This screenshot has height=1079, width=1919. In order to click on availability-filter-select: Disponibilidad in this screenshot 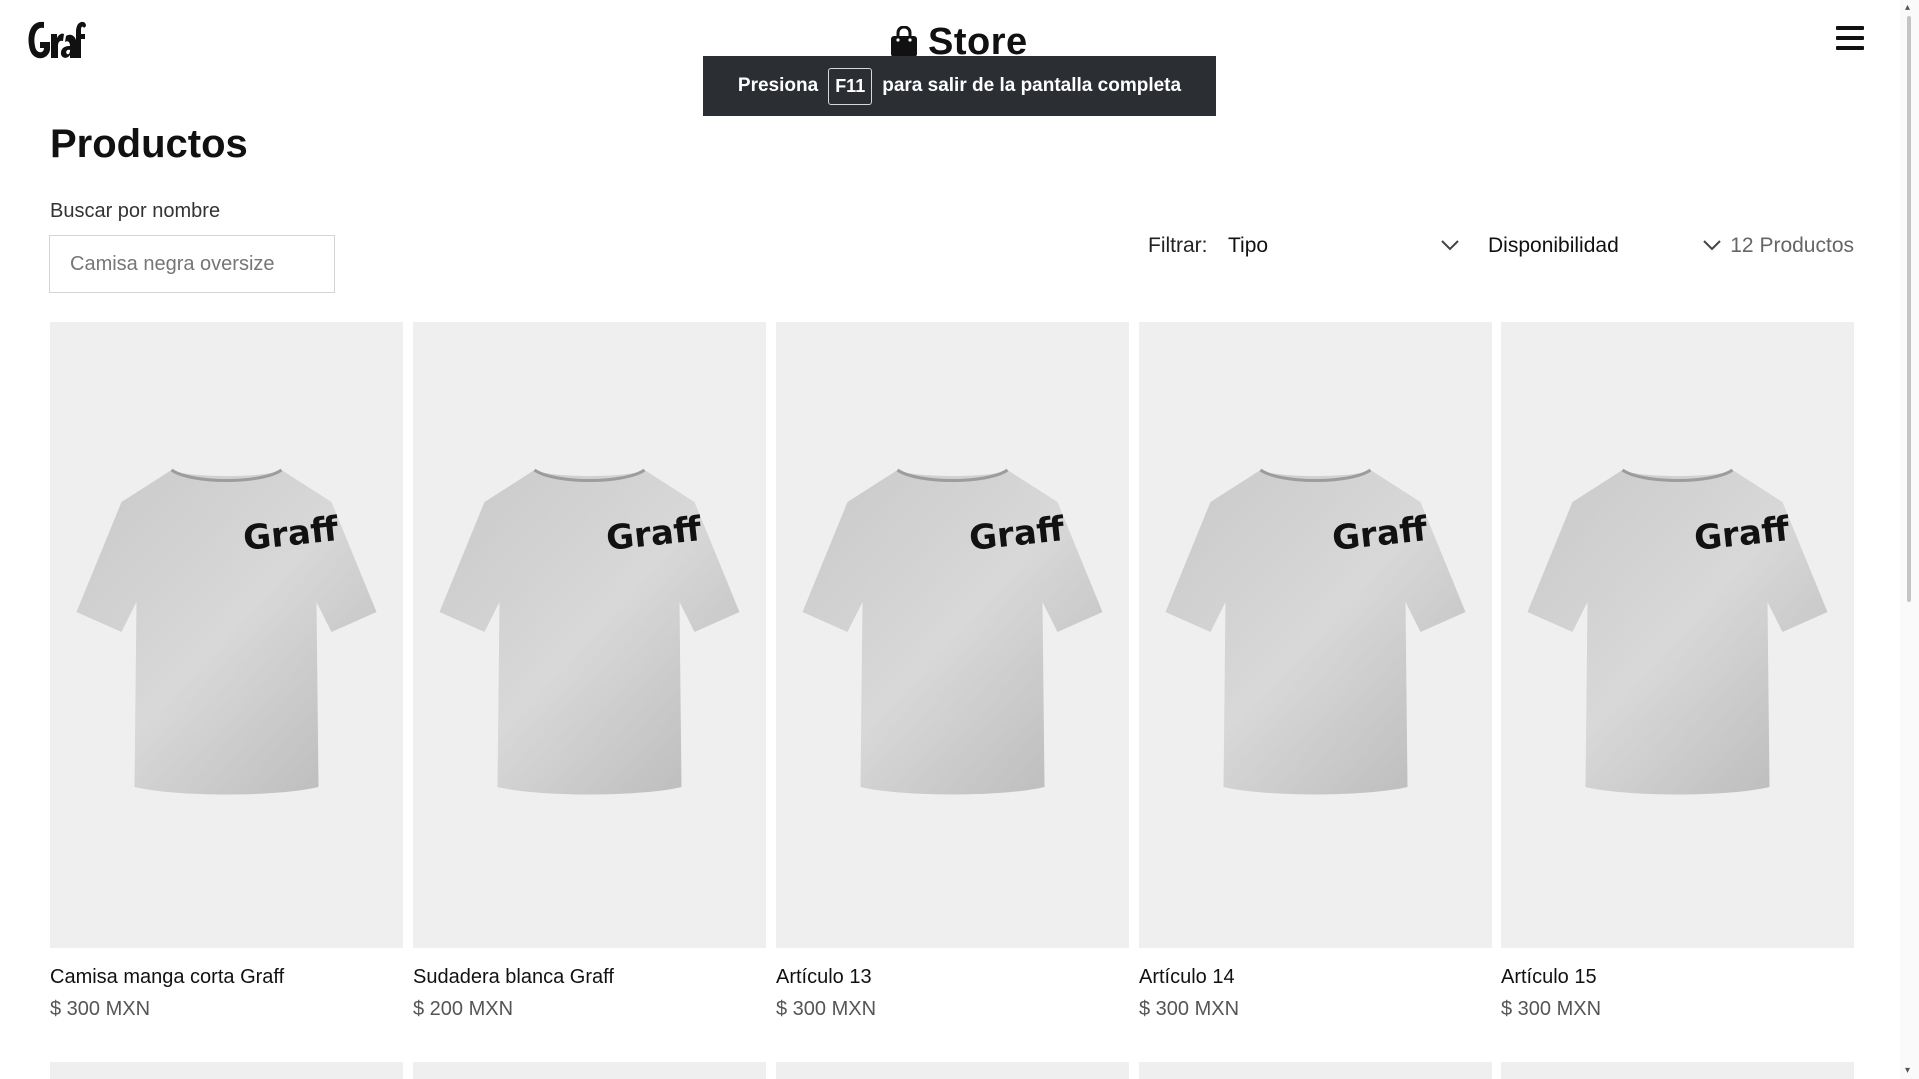, I will do `click(1604, 246)`.